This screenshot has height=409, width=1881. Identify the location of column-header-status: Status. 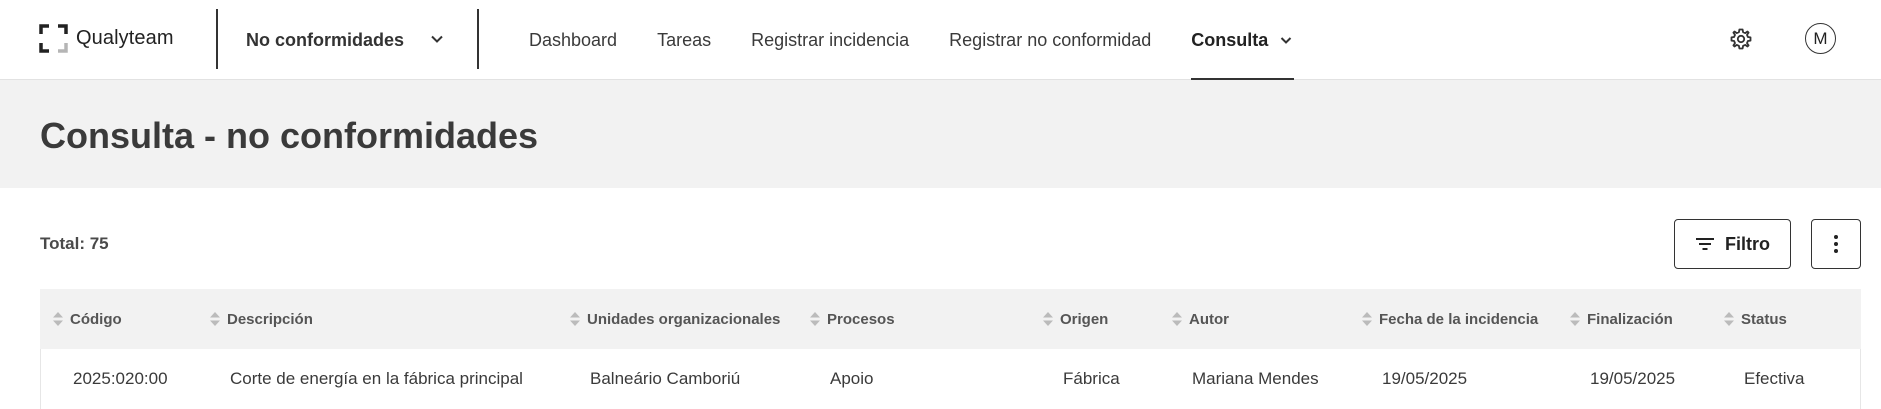
(1755, 319).